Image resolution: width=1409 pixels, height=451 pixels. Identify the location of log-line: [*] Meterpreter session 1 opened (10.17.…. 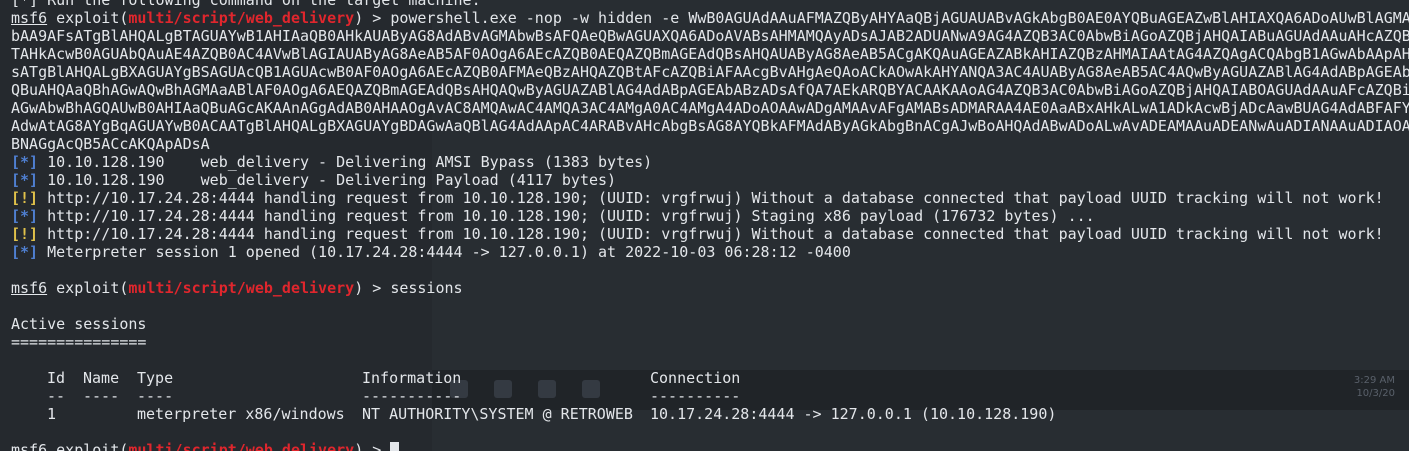
(431, 252).